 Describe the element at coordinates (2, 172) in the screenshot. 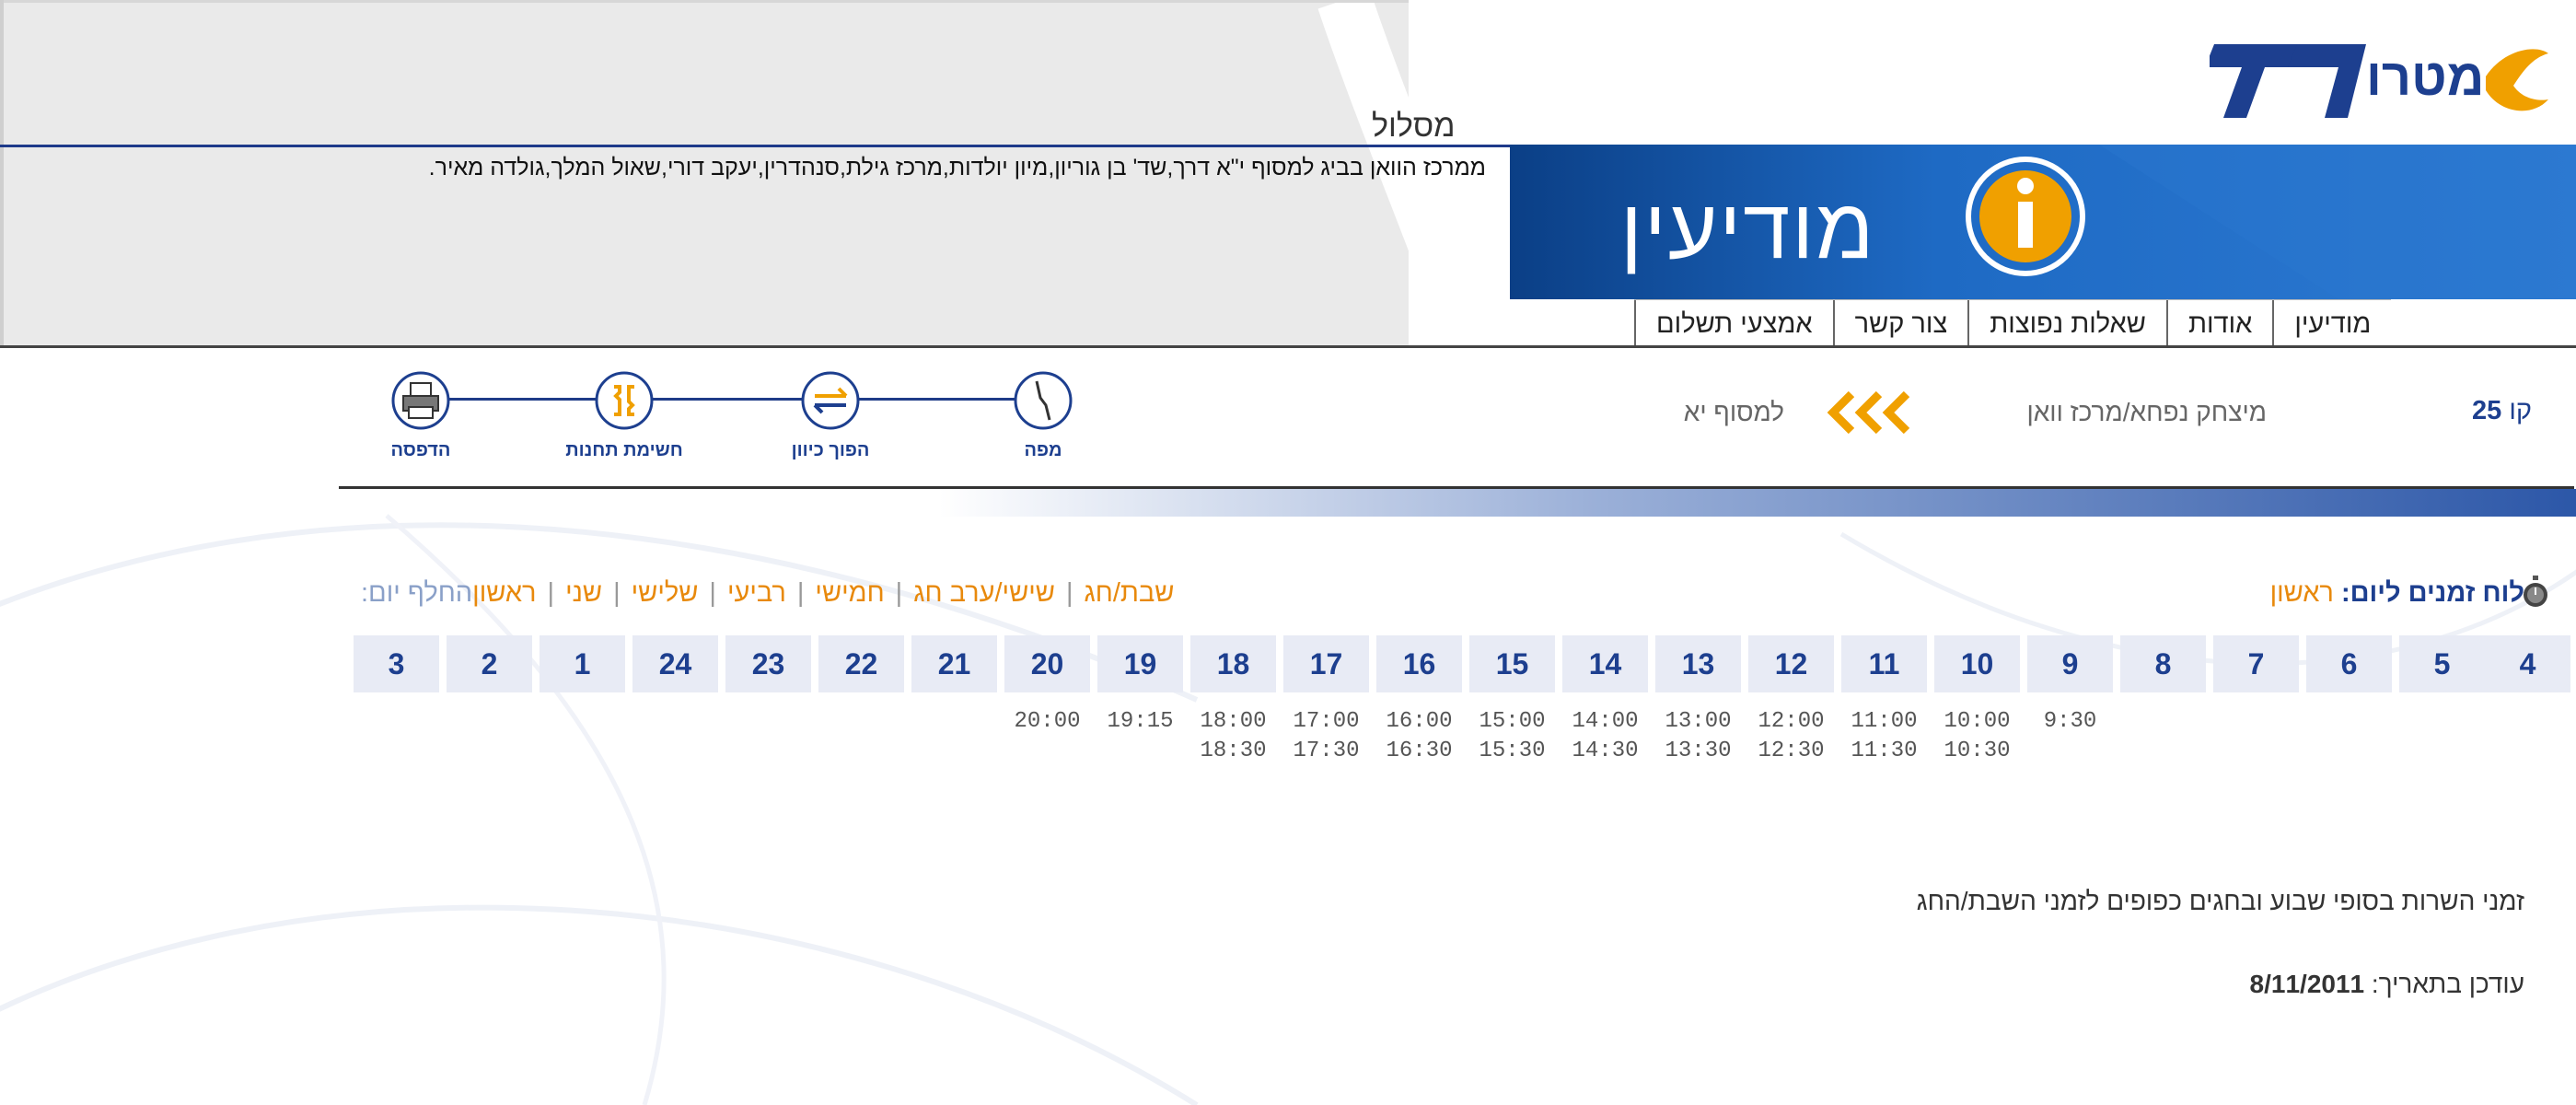

I see `frame-left` at that location.